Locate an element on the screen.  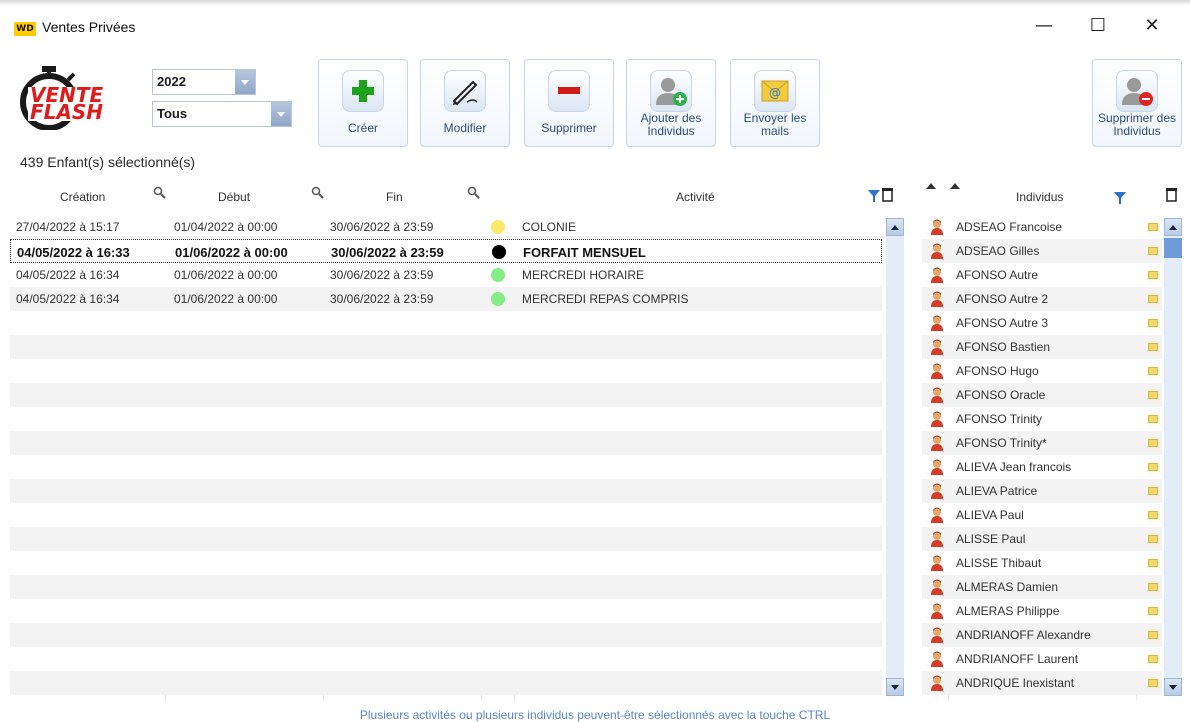
delete-button: Supprimer is located at coordinates (569, 103).